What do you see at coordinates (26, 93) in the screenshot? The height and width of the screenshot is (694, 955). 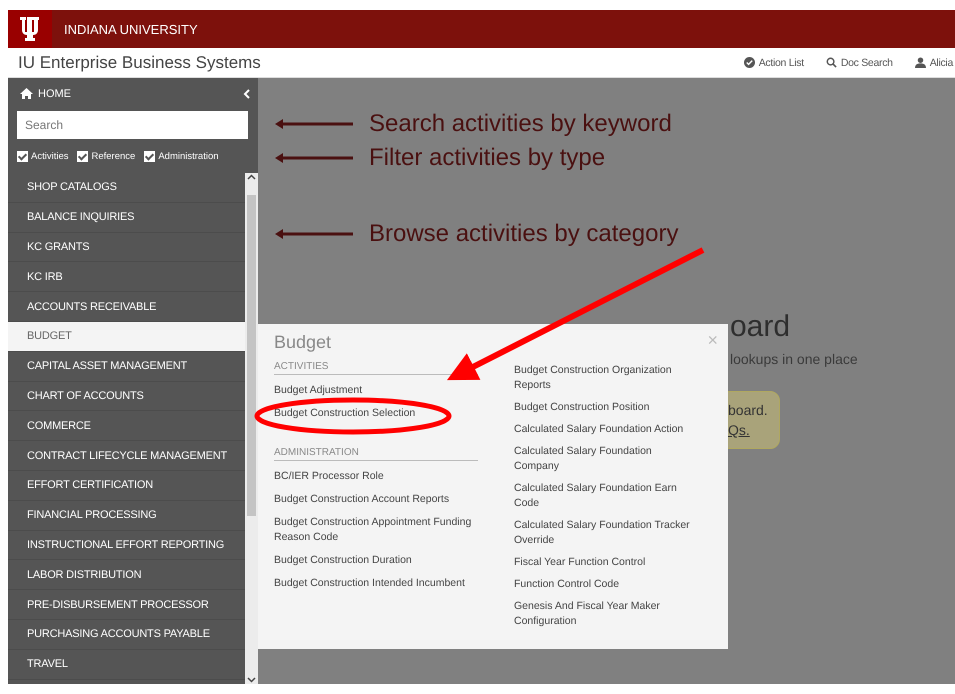 I see `home-icon` at bounding box center [26, 93].